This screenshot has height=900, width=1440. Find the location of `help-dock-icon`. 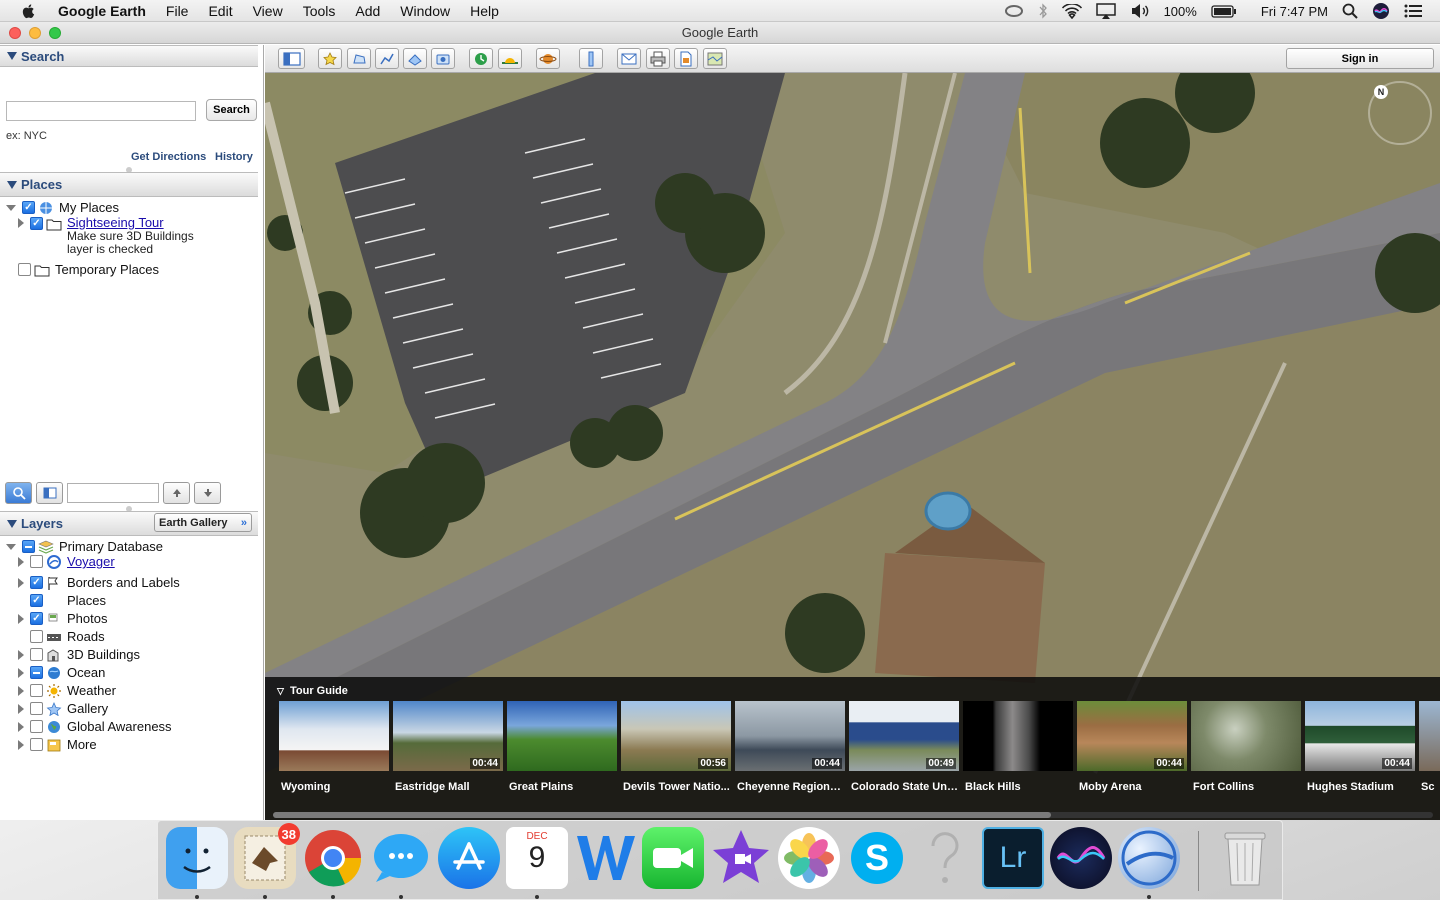

help-dock-icon is located at coordinates (945, 858).